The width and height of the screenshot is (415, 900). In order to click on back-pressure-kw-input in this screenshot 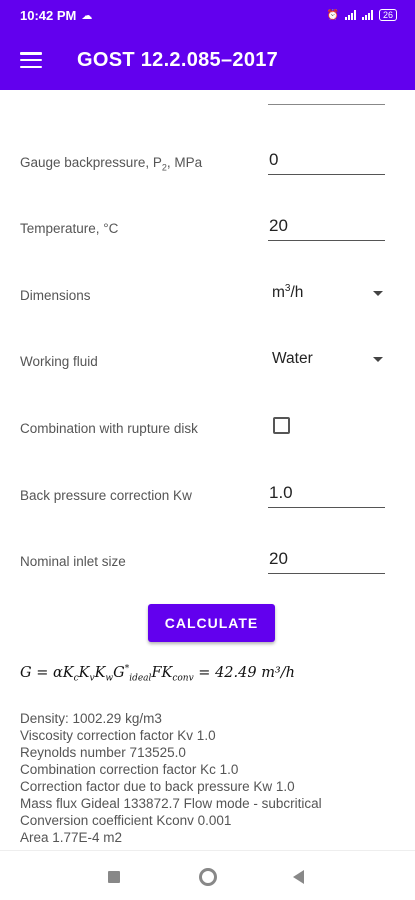, I will do `click(326, 492)`.